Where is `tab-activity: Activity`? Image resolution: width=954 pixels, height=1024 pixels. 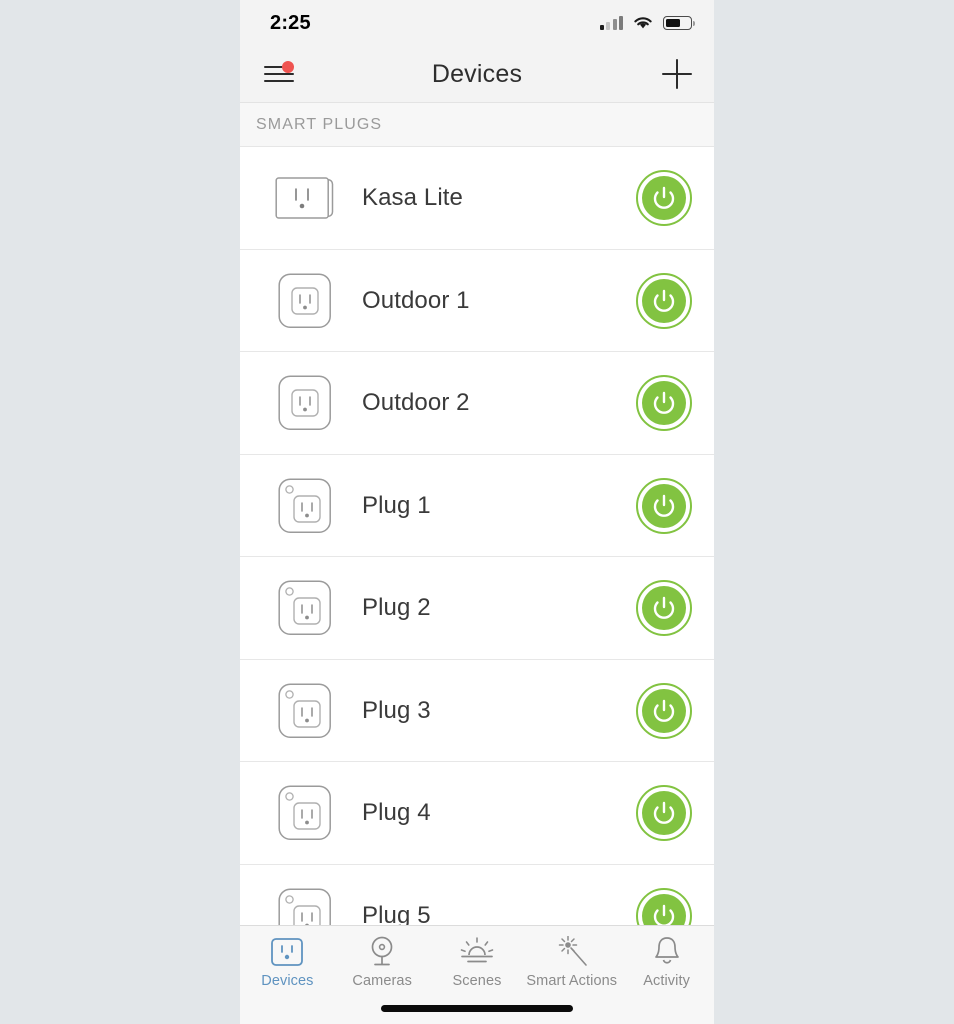
tab-activity: Activity is located at coordinates (666, 962).